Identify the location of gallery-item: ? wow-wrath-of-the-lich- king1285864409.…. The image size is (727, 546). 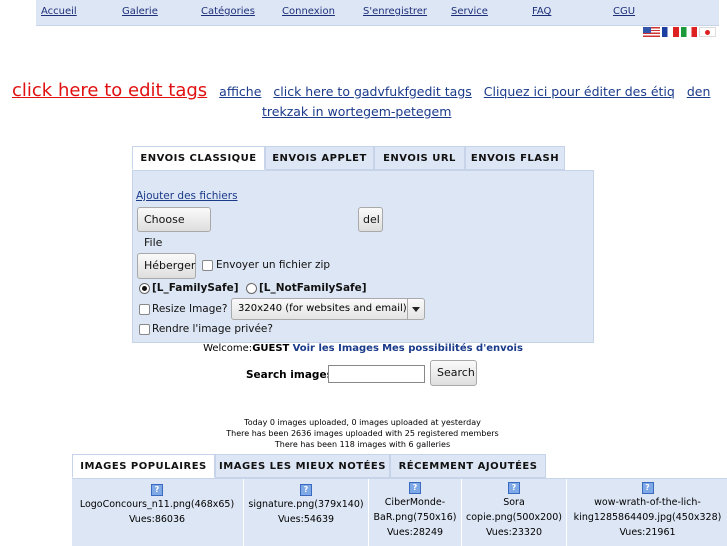
(646, 512).